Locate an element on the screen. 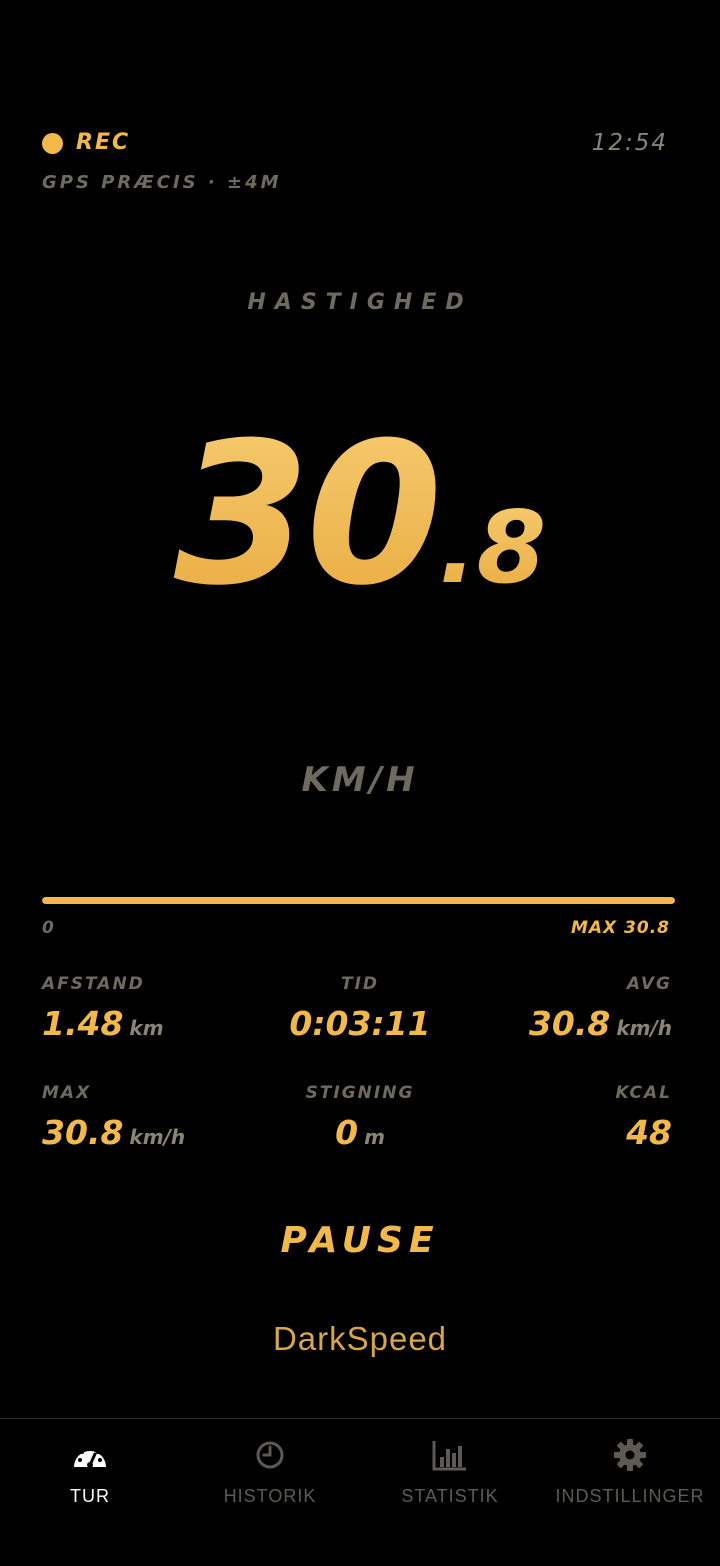 This screenshot has height=1566, width=720. avg-unit: km/h is located at coordinates (644, 1028).